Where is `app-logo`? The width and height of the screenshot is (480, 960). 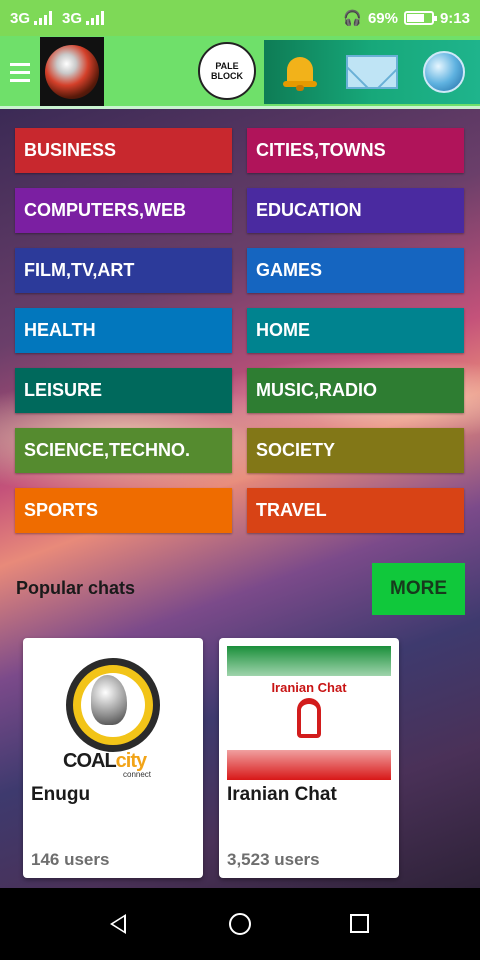
app-logo is located at coordinates (72, 72).